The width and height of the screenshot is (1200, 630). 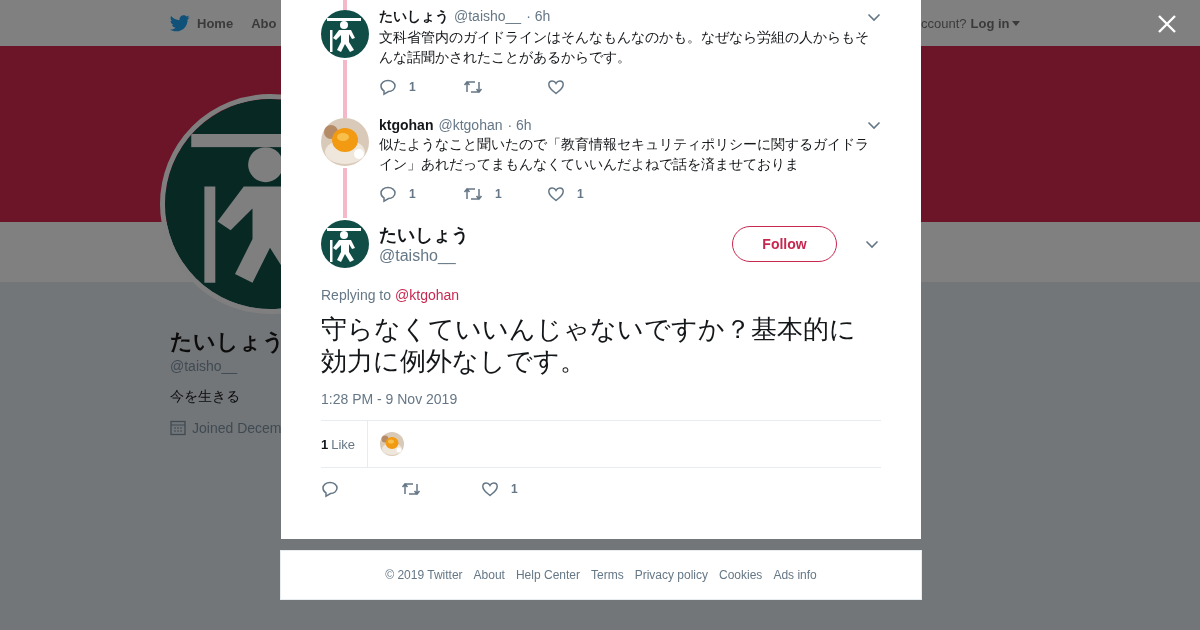 What do you see at coordinates (345, 444) in the screenshot?
I see `like-stat: 1 Like` at bounding box center [345, 444].